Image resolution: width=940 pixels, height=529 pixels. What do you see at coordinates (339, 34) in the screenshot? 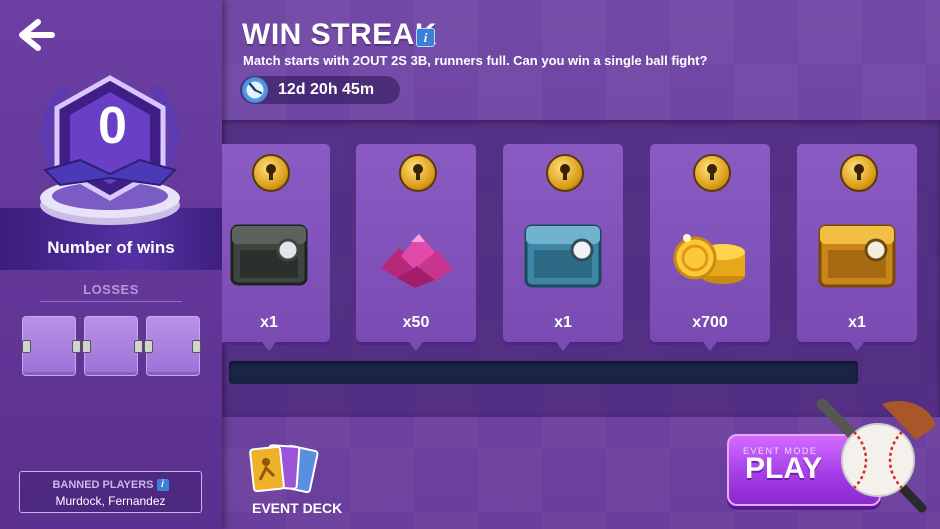
I see `page-title: WIN STREAK` at bounding box center [339, 34].